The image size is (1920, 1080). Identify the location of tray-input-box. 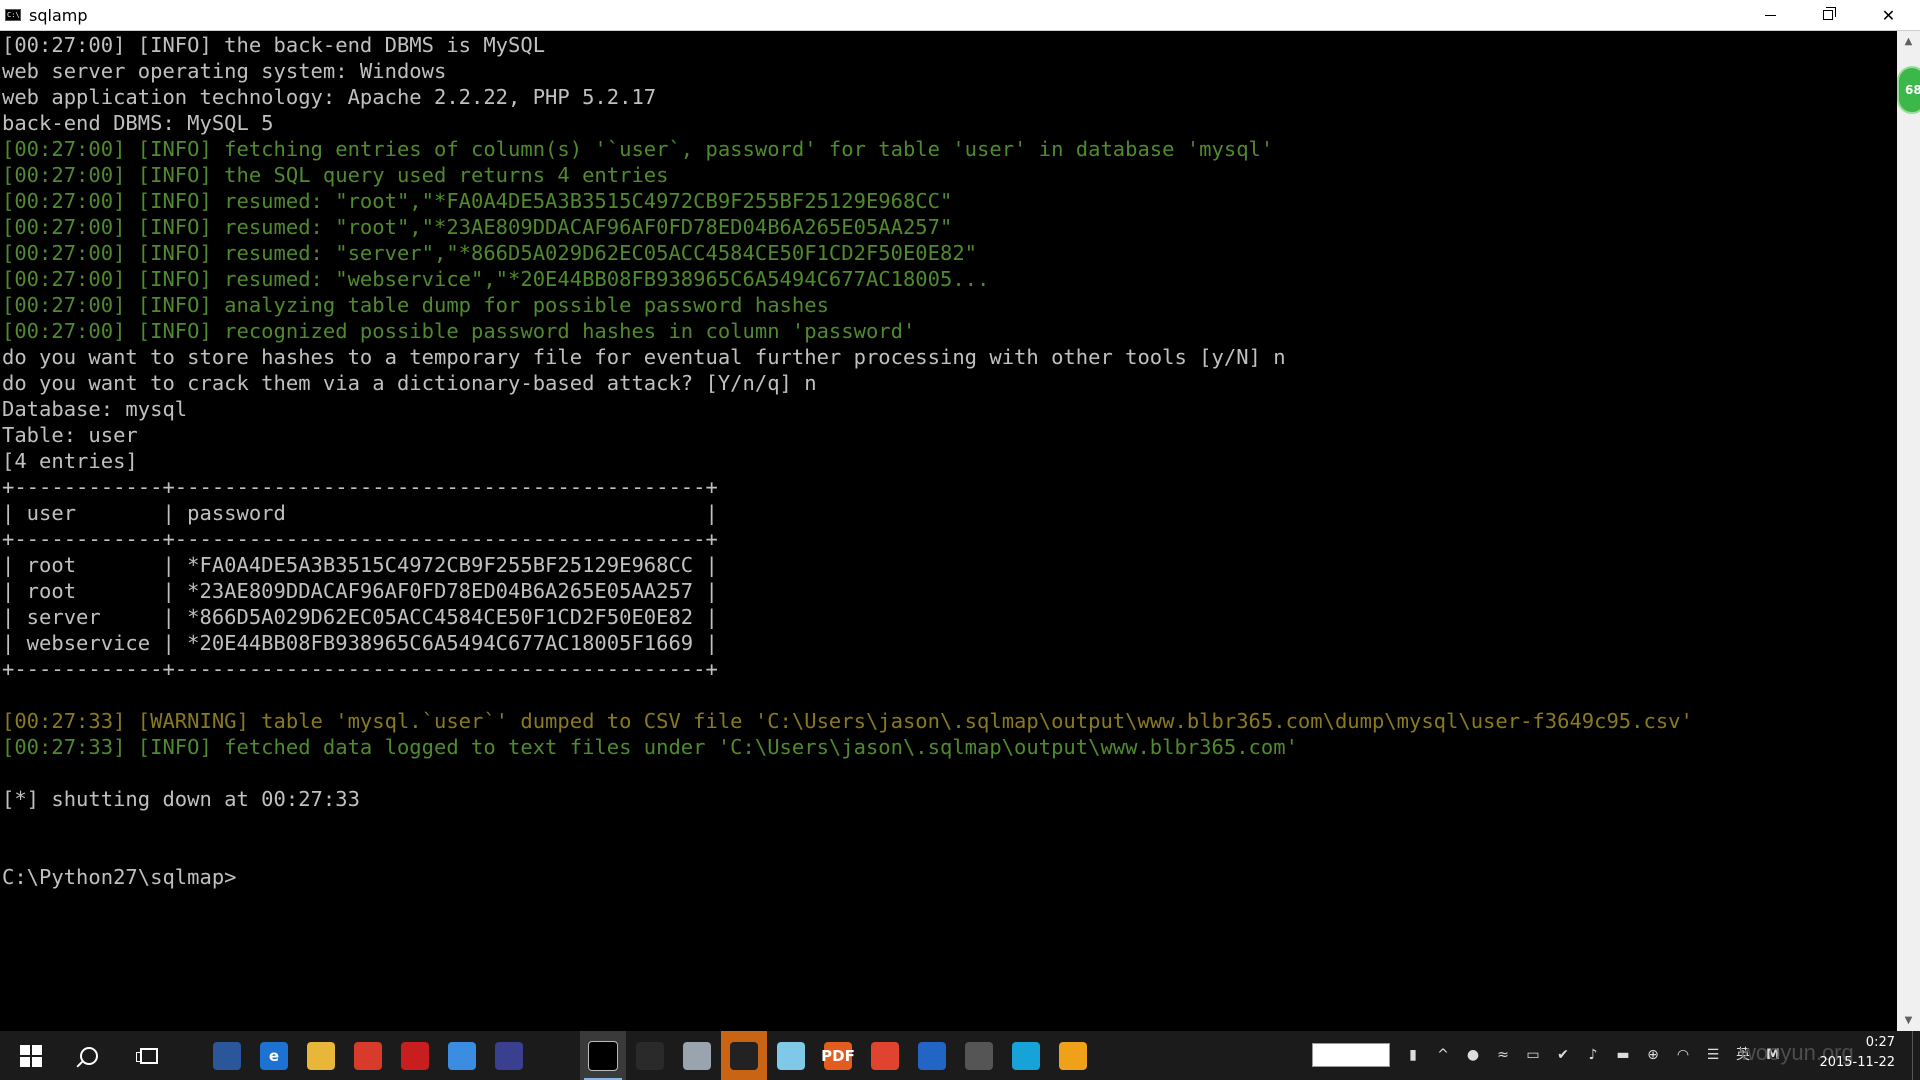
(1351, 1055).